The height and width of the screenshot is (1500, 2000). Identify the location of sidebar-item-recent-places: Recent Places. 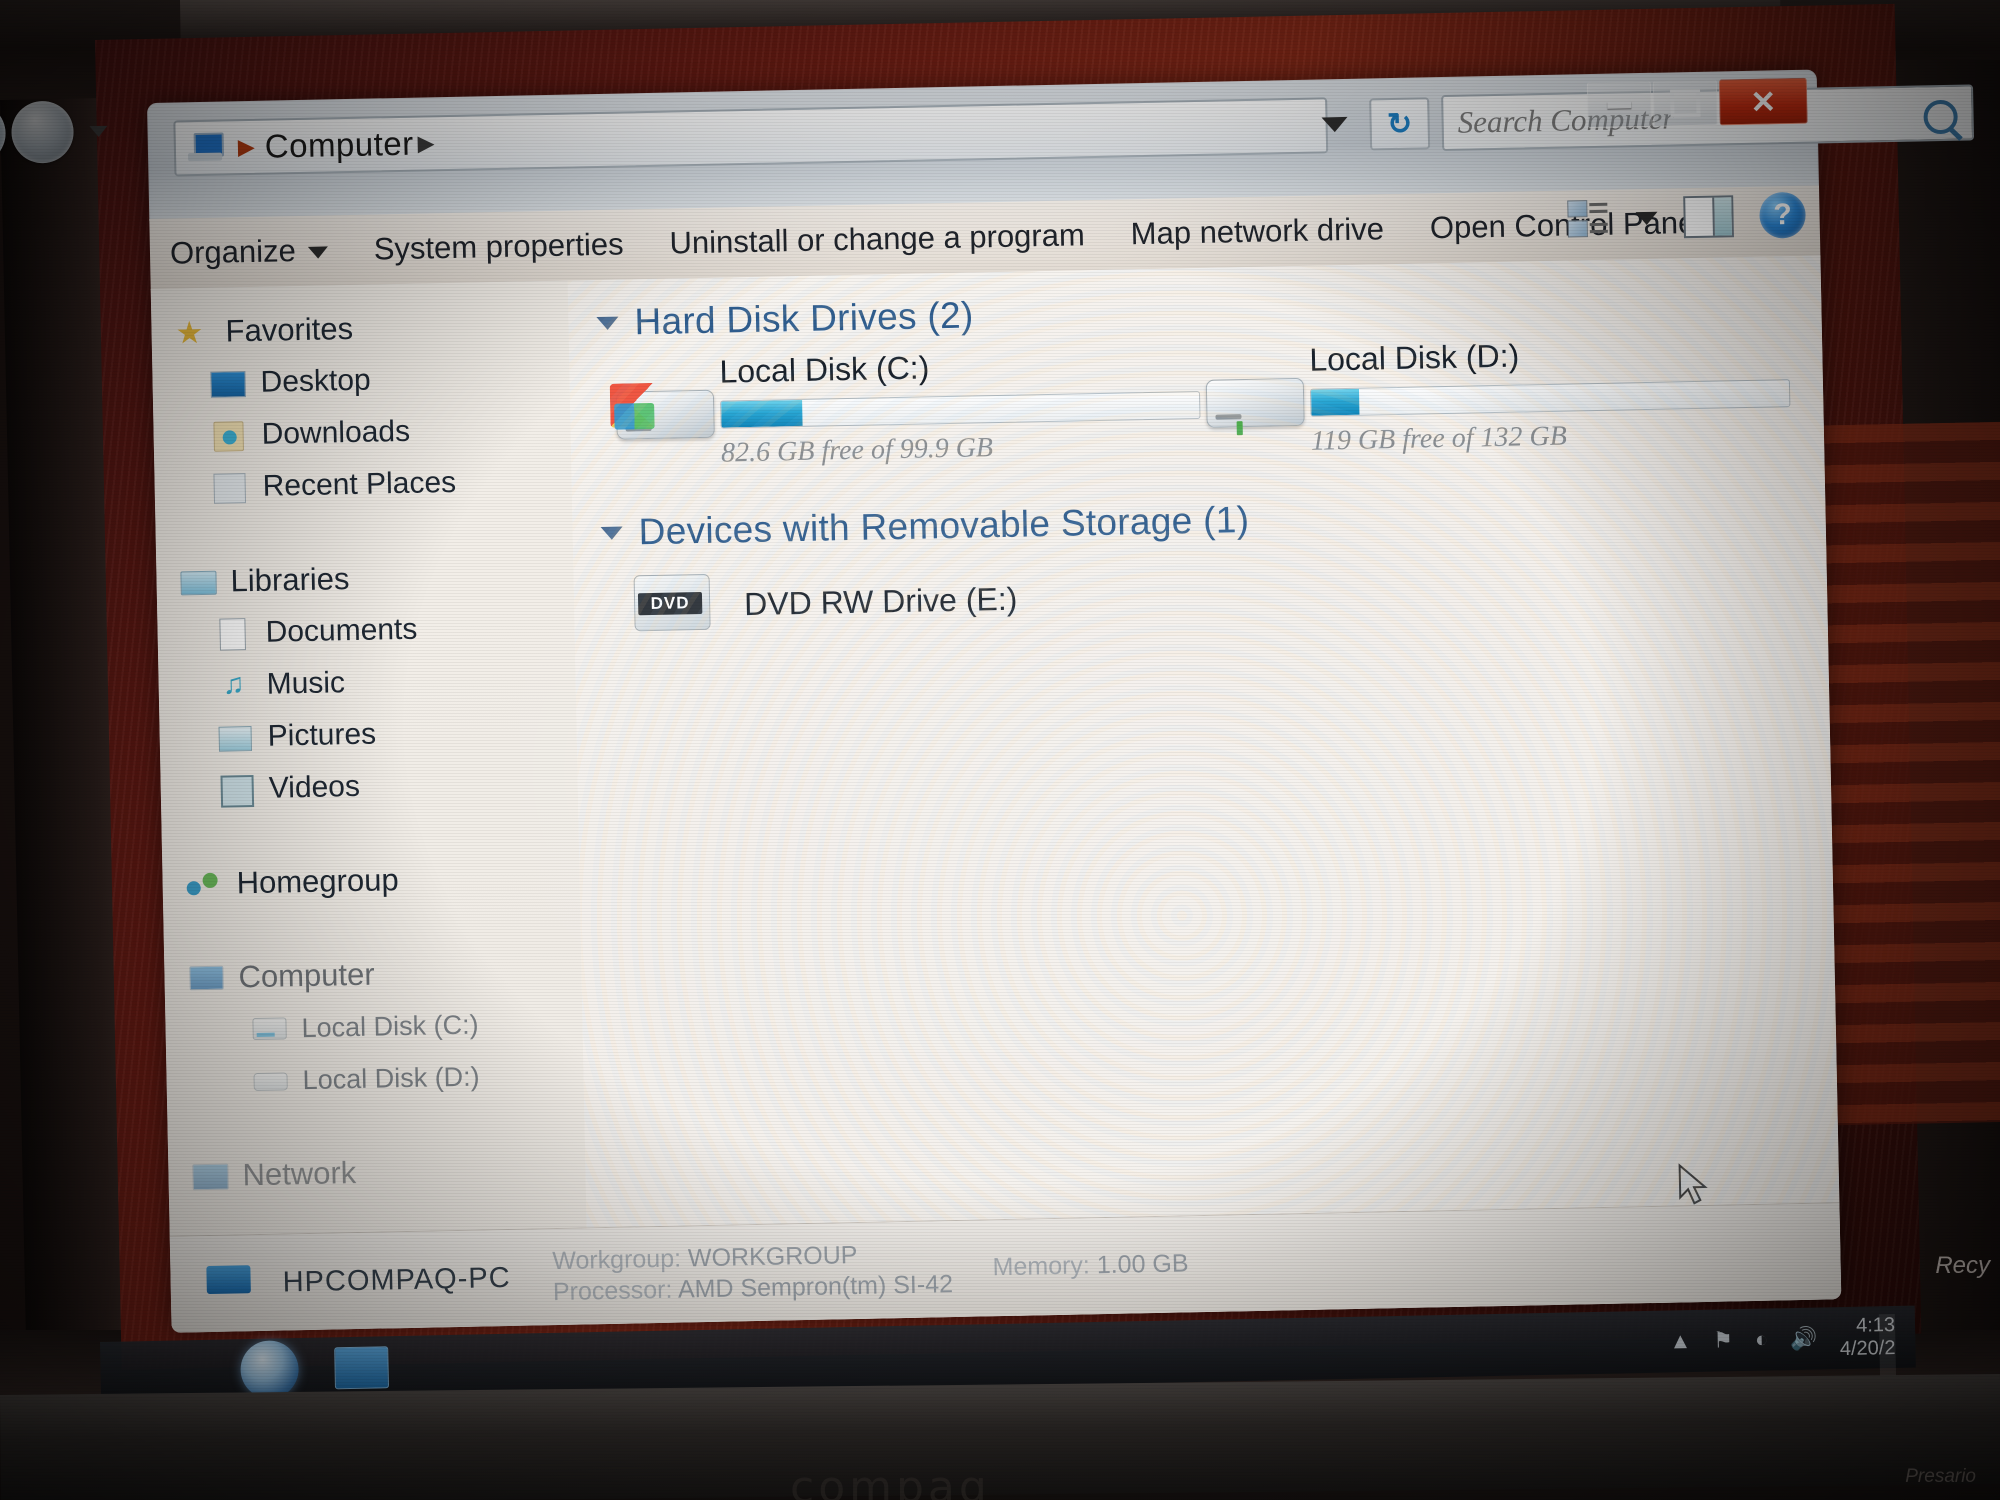
(374, 485).